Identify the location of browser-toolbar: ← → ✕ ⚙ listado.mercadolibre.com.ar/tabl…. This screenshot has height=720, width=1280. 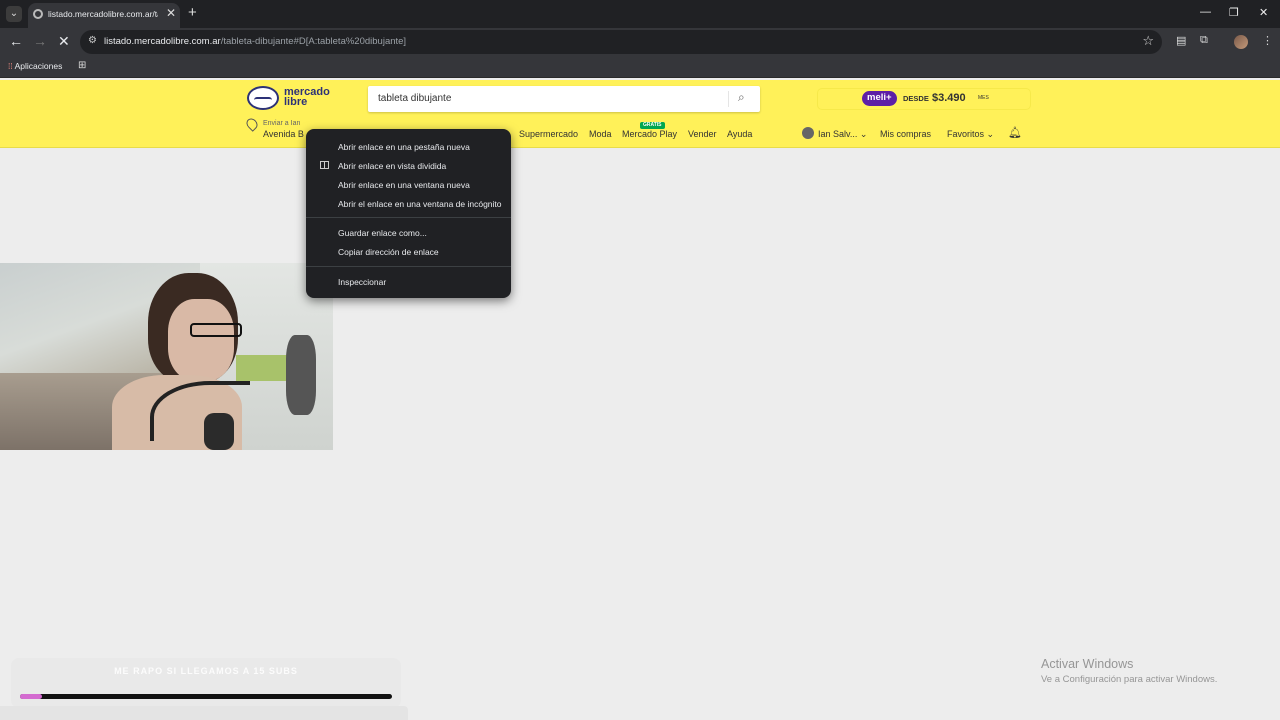
(640, 42).